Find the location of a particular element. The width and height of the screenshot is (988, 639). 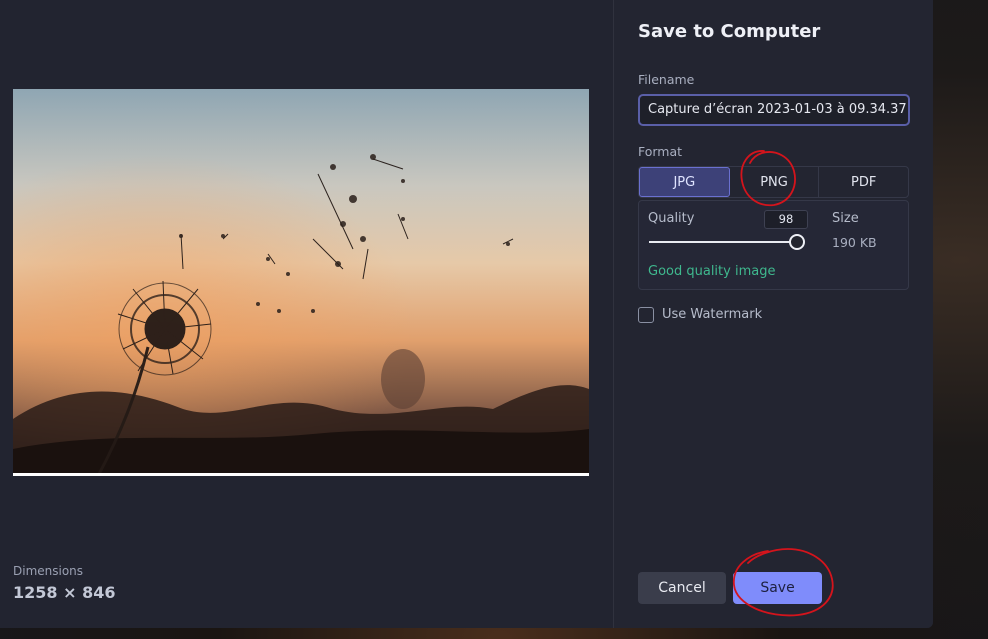

quality-note: Good quality image is located at coordinates (712, 271).